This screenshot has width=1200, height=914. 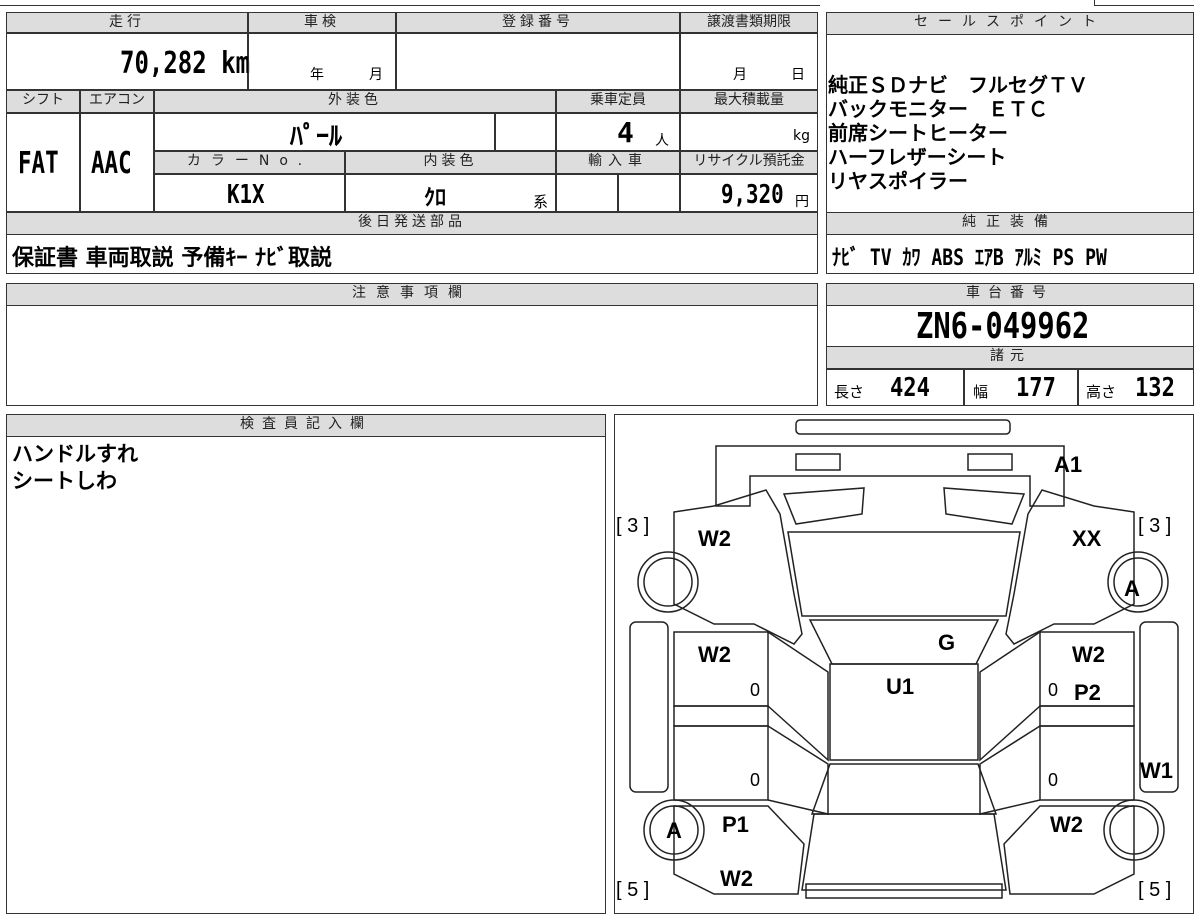 I want to click on mileage-value: 70,282 km, so click(x=185, y=63).